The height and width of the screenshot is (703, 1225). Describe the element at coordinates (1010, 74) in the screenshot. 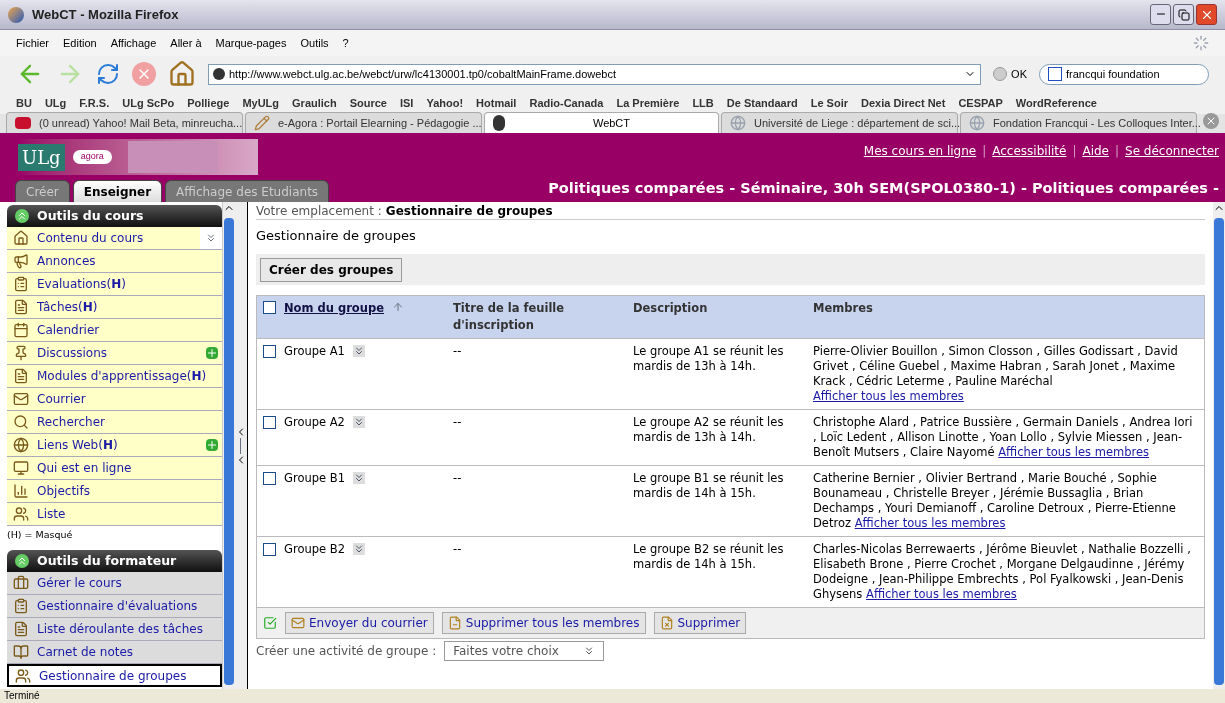

I see `go-button: OK` at that location.